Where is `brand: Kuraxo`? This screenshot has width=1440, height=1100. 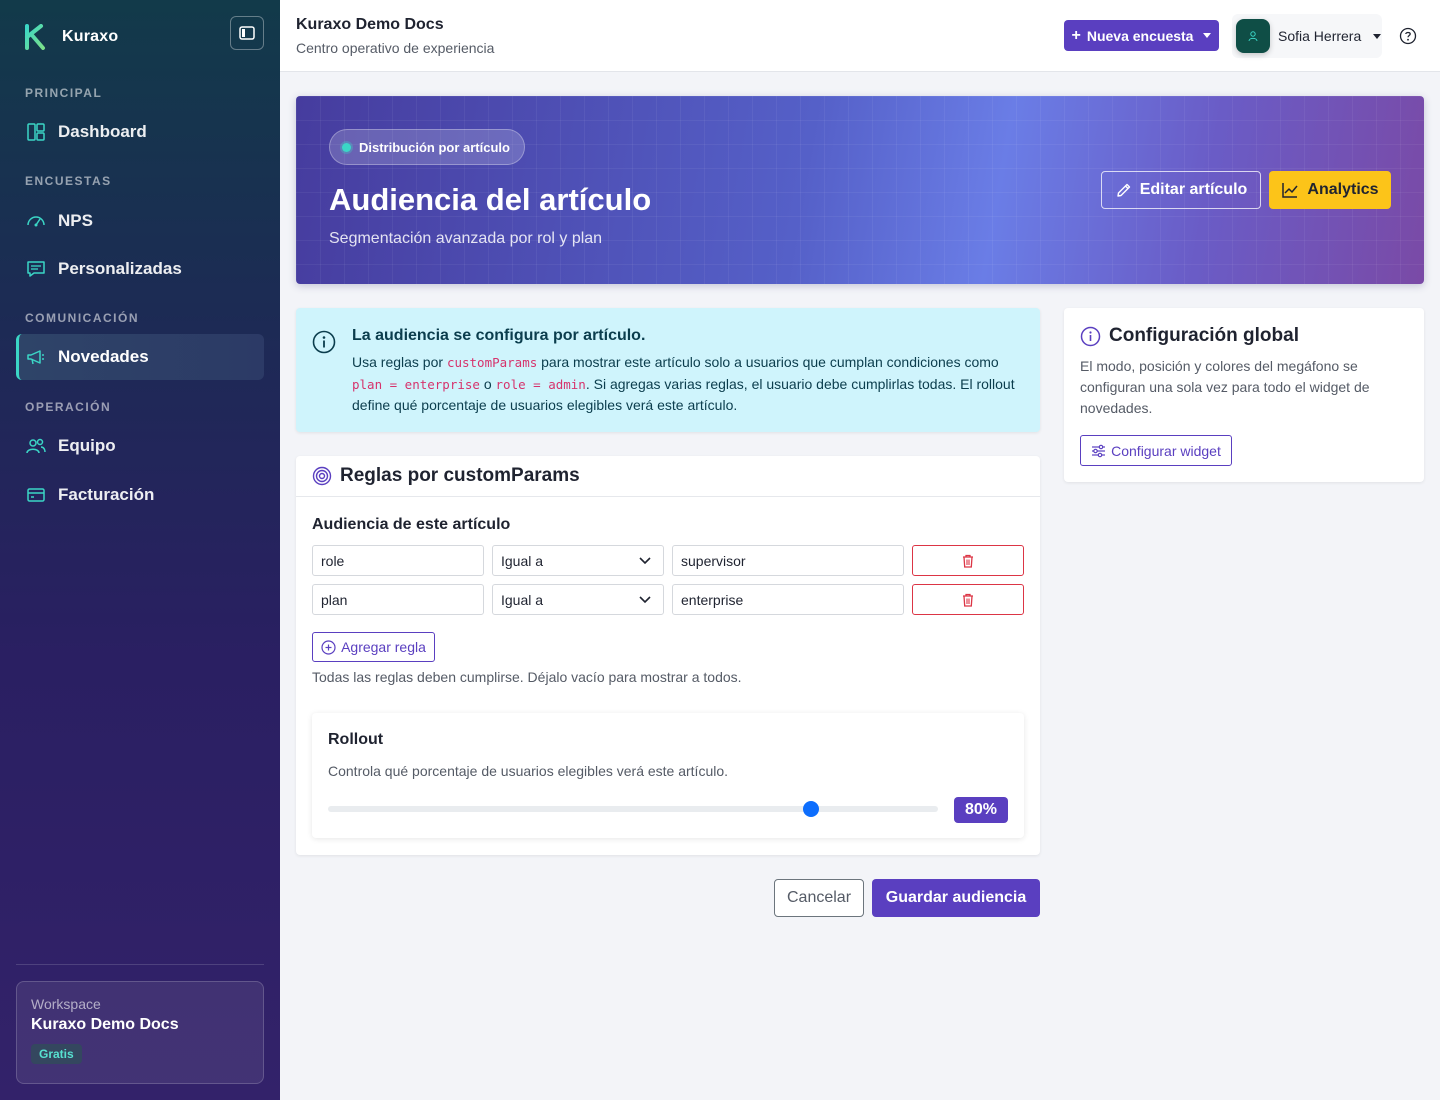 brand: Kuraxo is located at coordinates (71, 37).